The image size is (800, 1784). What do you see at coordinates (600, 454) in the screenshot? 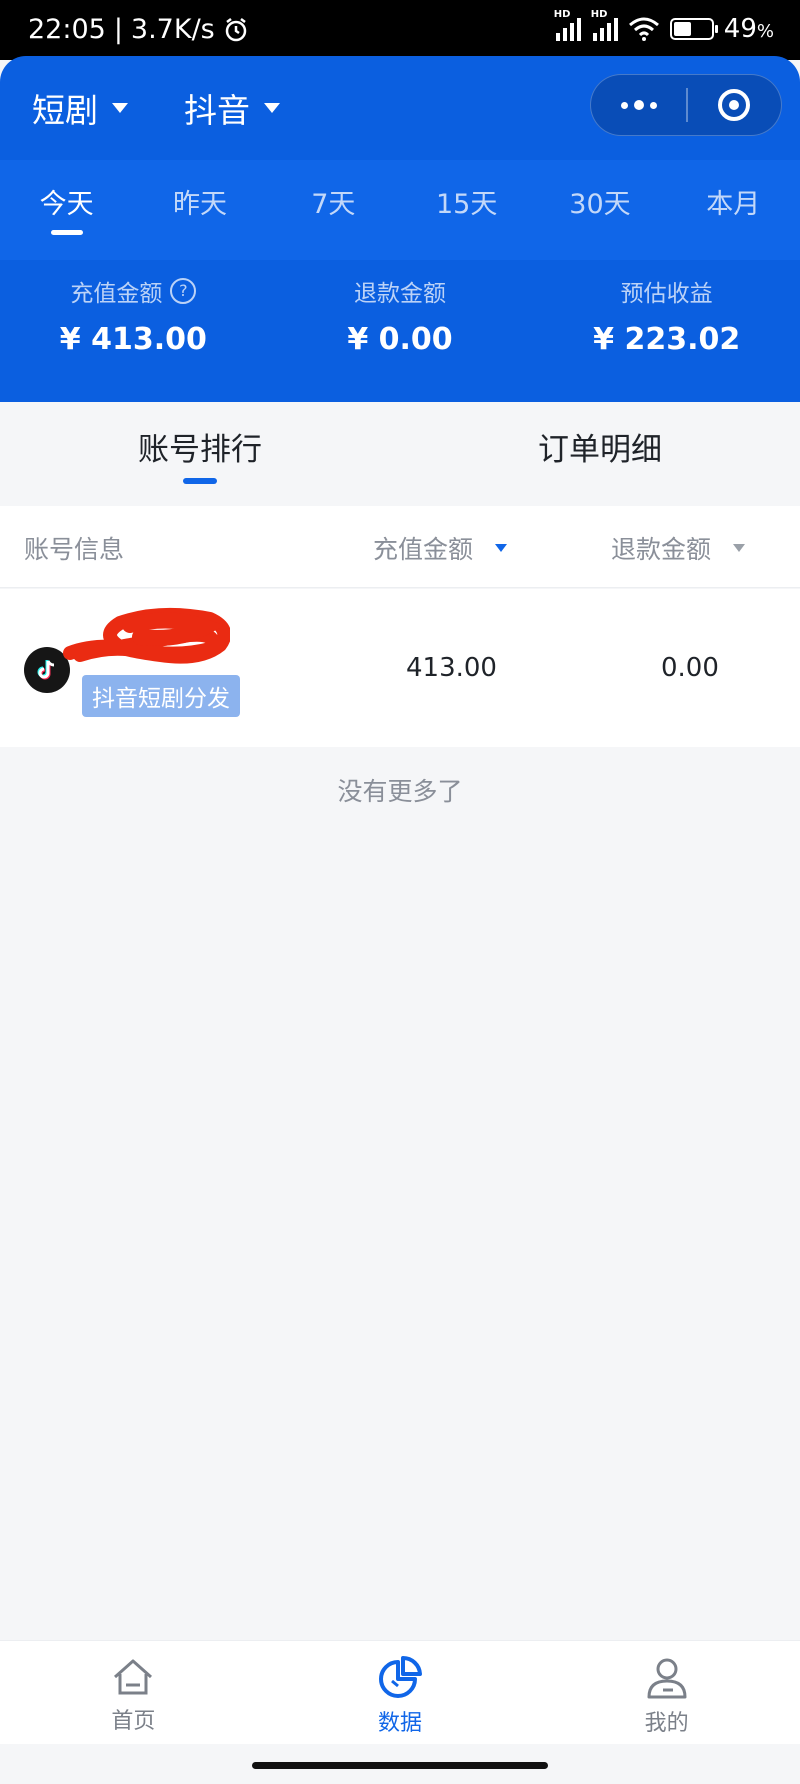
I see `tab-order-details: 订单明细` at bounding box center [600, 454].